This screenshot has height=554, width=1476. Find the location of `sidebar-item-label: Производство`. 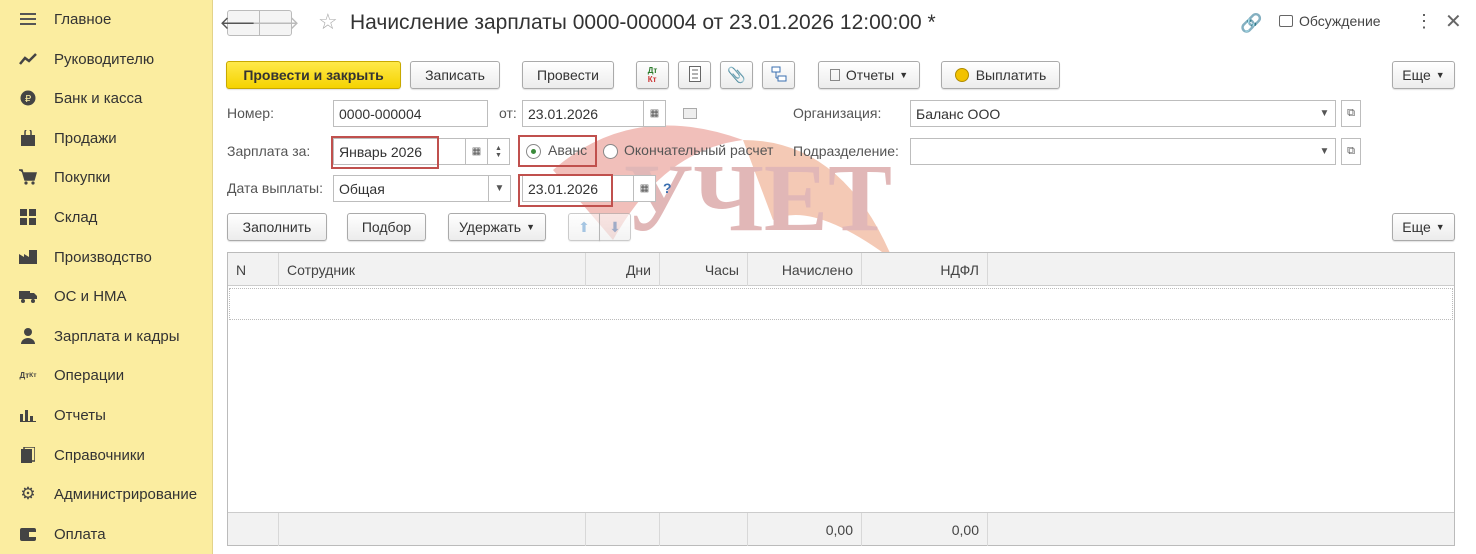

sidebar-item-label: Производство is located at coordinates (103, 257).